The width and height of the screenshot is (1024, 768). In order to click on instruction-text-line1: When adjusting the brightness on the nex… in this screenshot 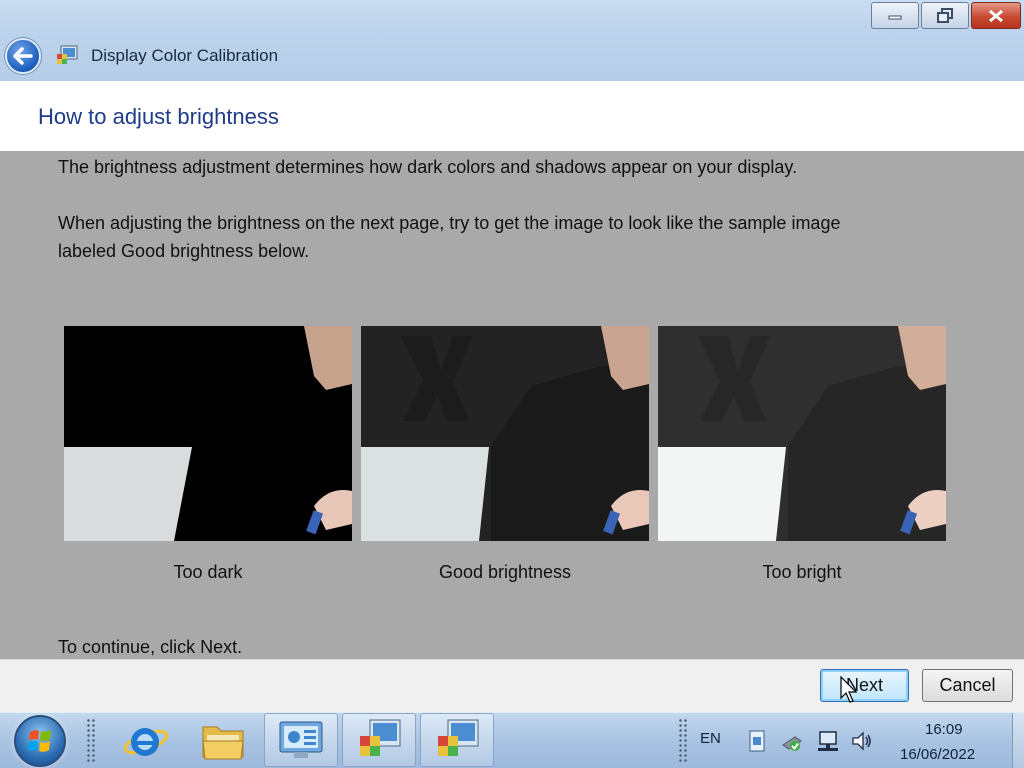, I will do `click(449, 223)`.